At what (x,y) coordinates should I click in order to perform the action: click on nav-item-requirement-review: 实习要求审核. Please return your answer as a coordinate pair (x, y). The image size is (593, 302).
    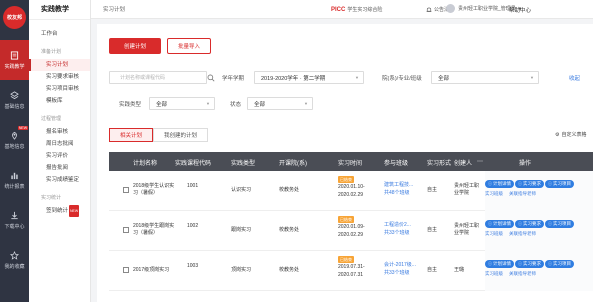
    Looking at the image, I should click on (59, 77).